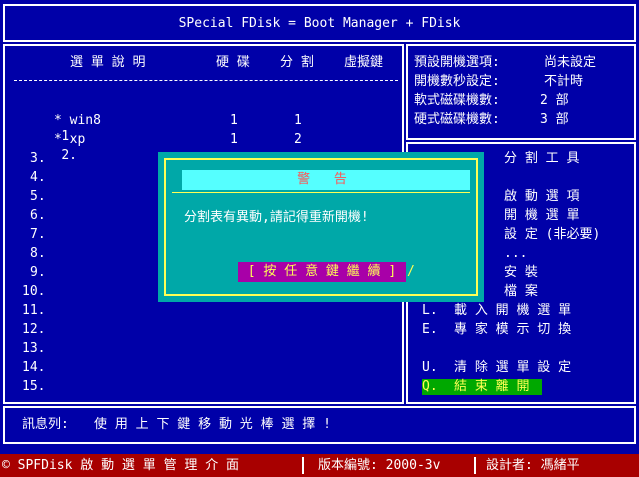 This screenshot has width=639, height=477. What do you see at coordinates (38, 273) in the screenshot?
I see `list-item: 9.` at bounding box center [38, 273].